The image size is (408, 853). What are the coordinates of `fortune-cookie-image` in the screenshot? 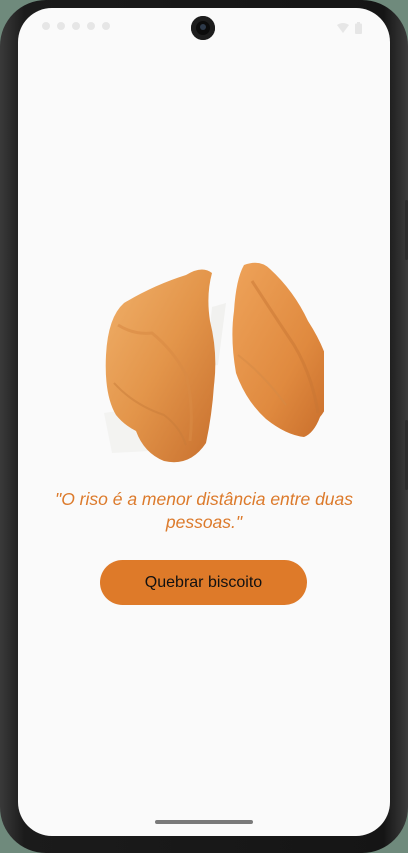 It's located at (213, 360).